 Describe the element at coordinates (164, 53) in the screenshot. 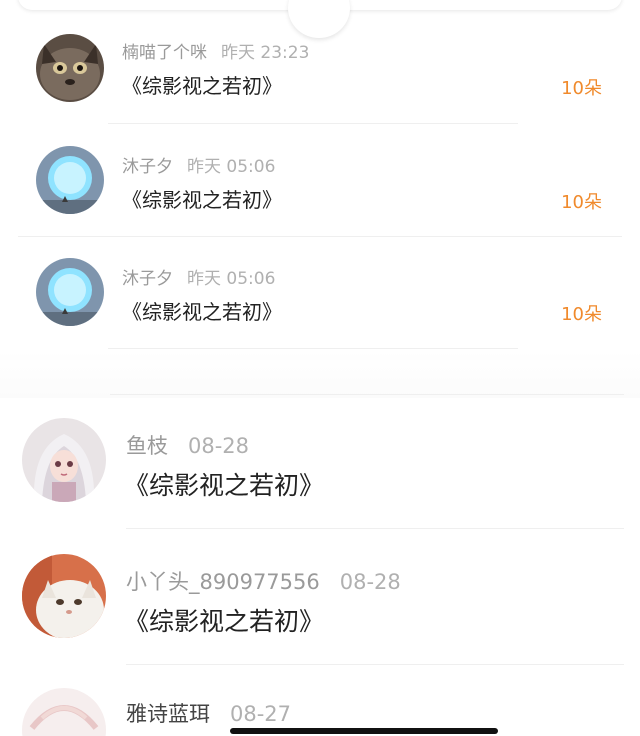

I see `username: 楠喵了个咪` at that location.